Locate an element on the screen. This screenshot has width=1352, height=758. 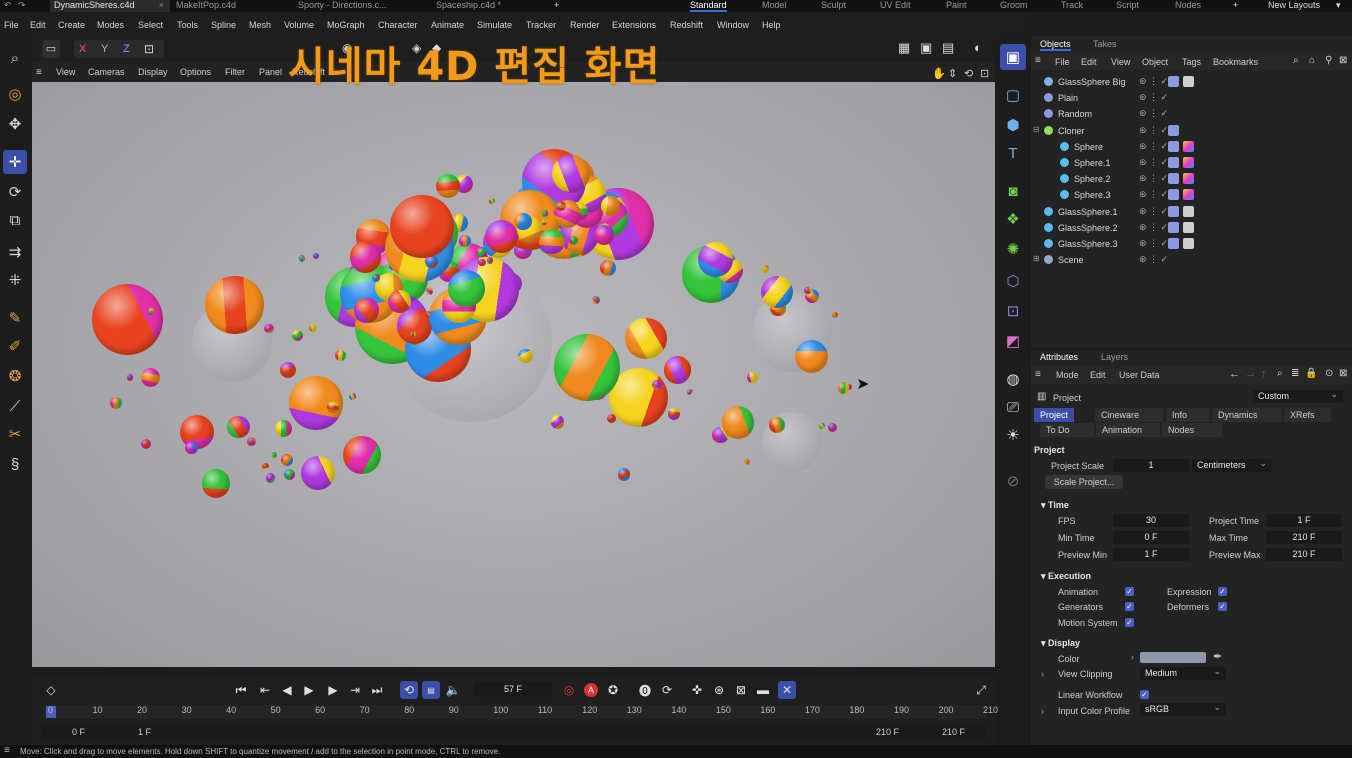
dynamics-icon: ◐ is located at coordinates (978, 47).